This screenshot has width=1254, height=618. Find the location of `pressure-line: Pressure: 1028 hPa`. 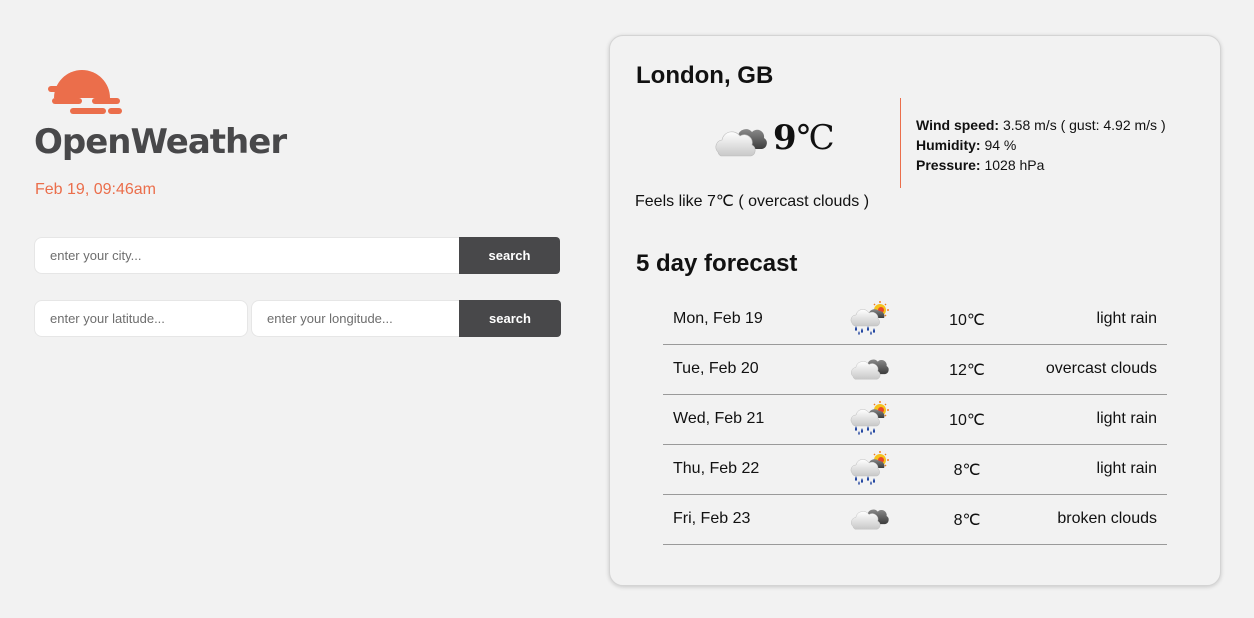

pressure-line: Pressure: 1028 hPa is located at coordinates (1041, 165).